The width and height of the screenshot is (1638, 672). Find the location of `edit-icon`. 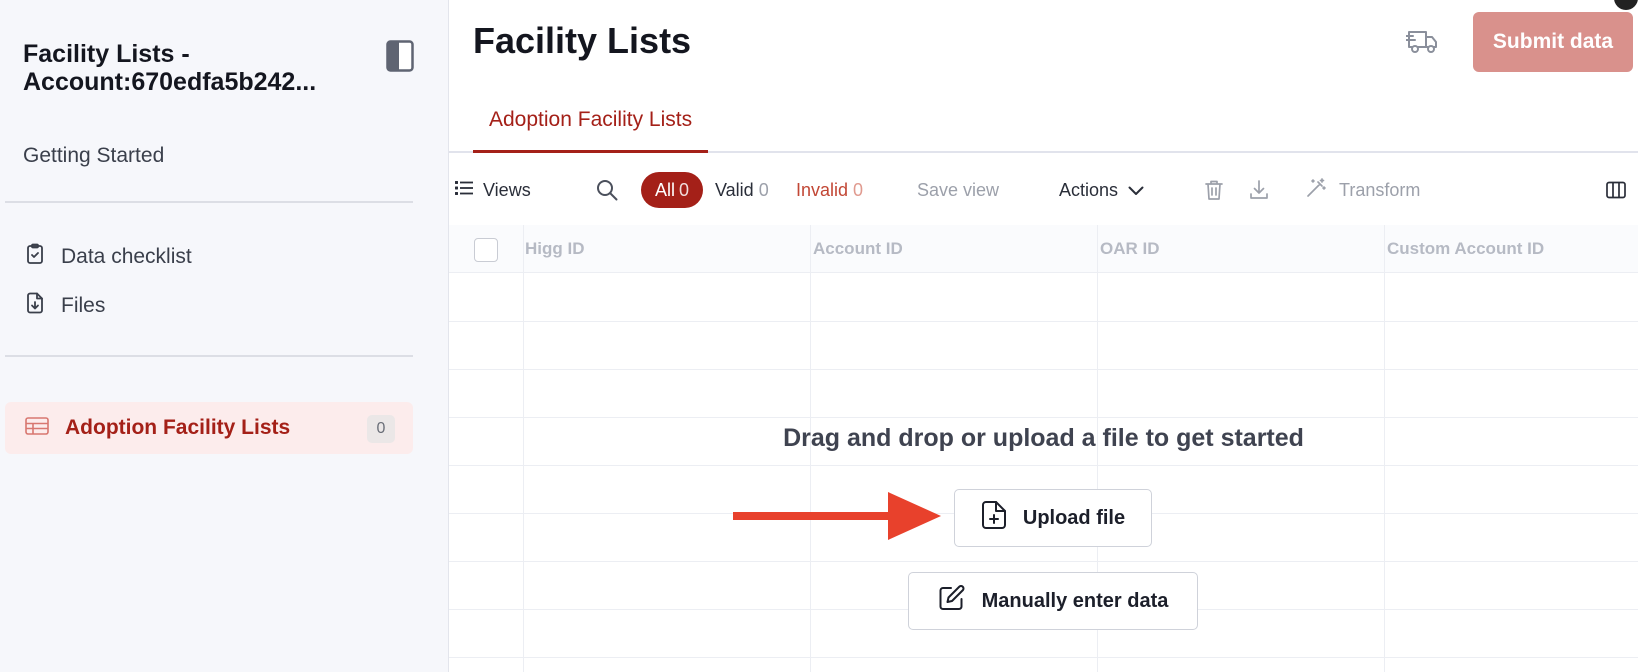

edit-icon is located at coordinates (952, 601).